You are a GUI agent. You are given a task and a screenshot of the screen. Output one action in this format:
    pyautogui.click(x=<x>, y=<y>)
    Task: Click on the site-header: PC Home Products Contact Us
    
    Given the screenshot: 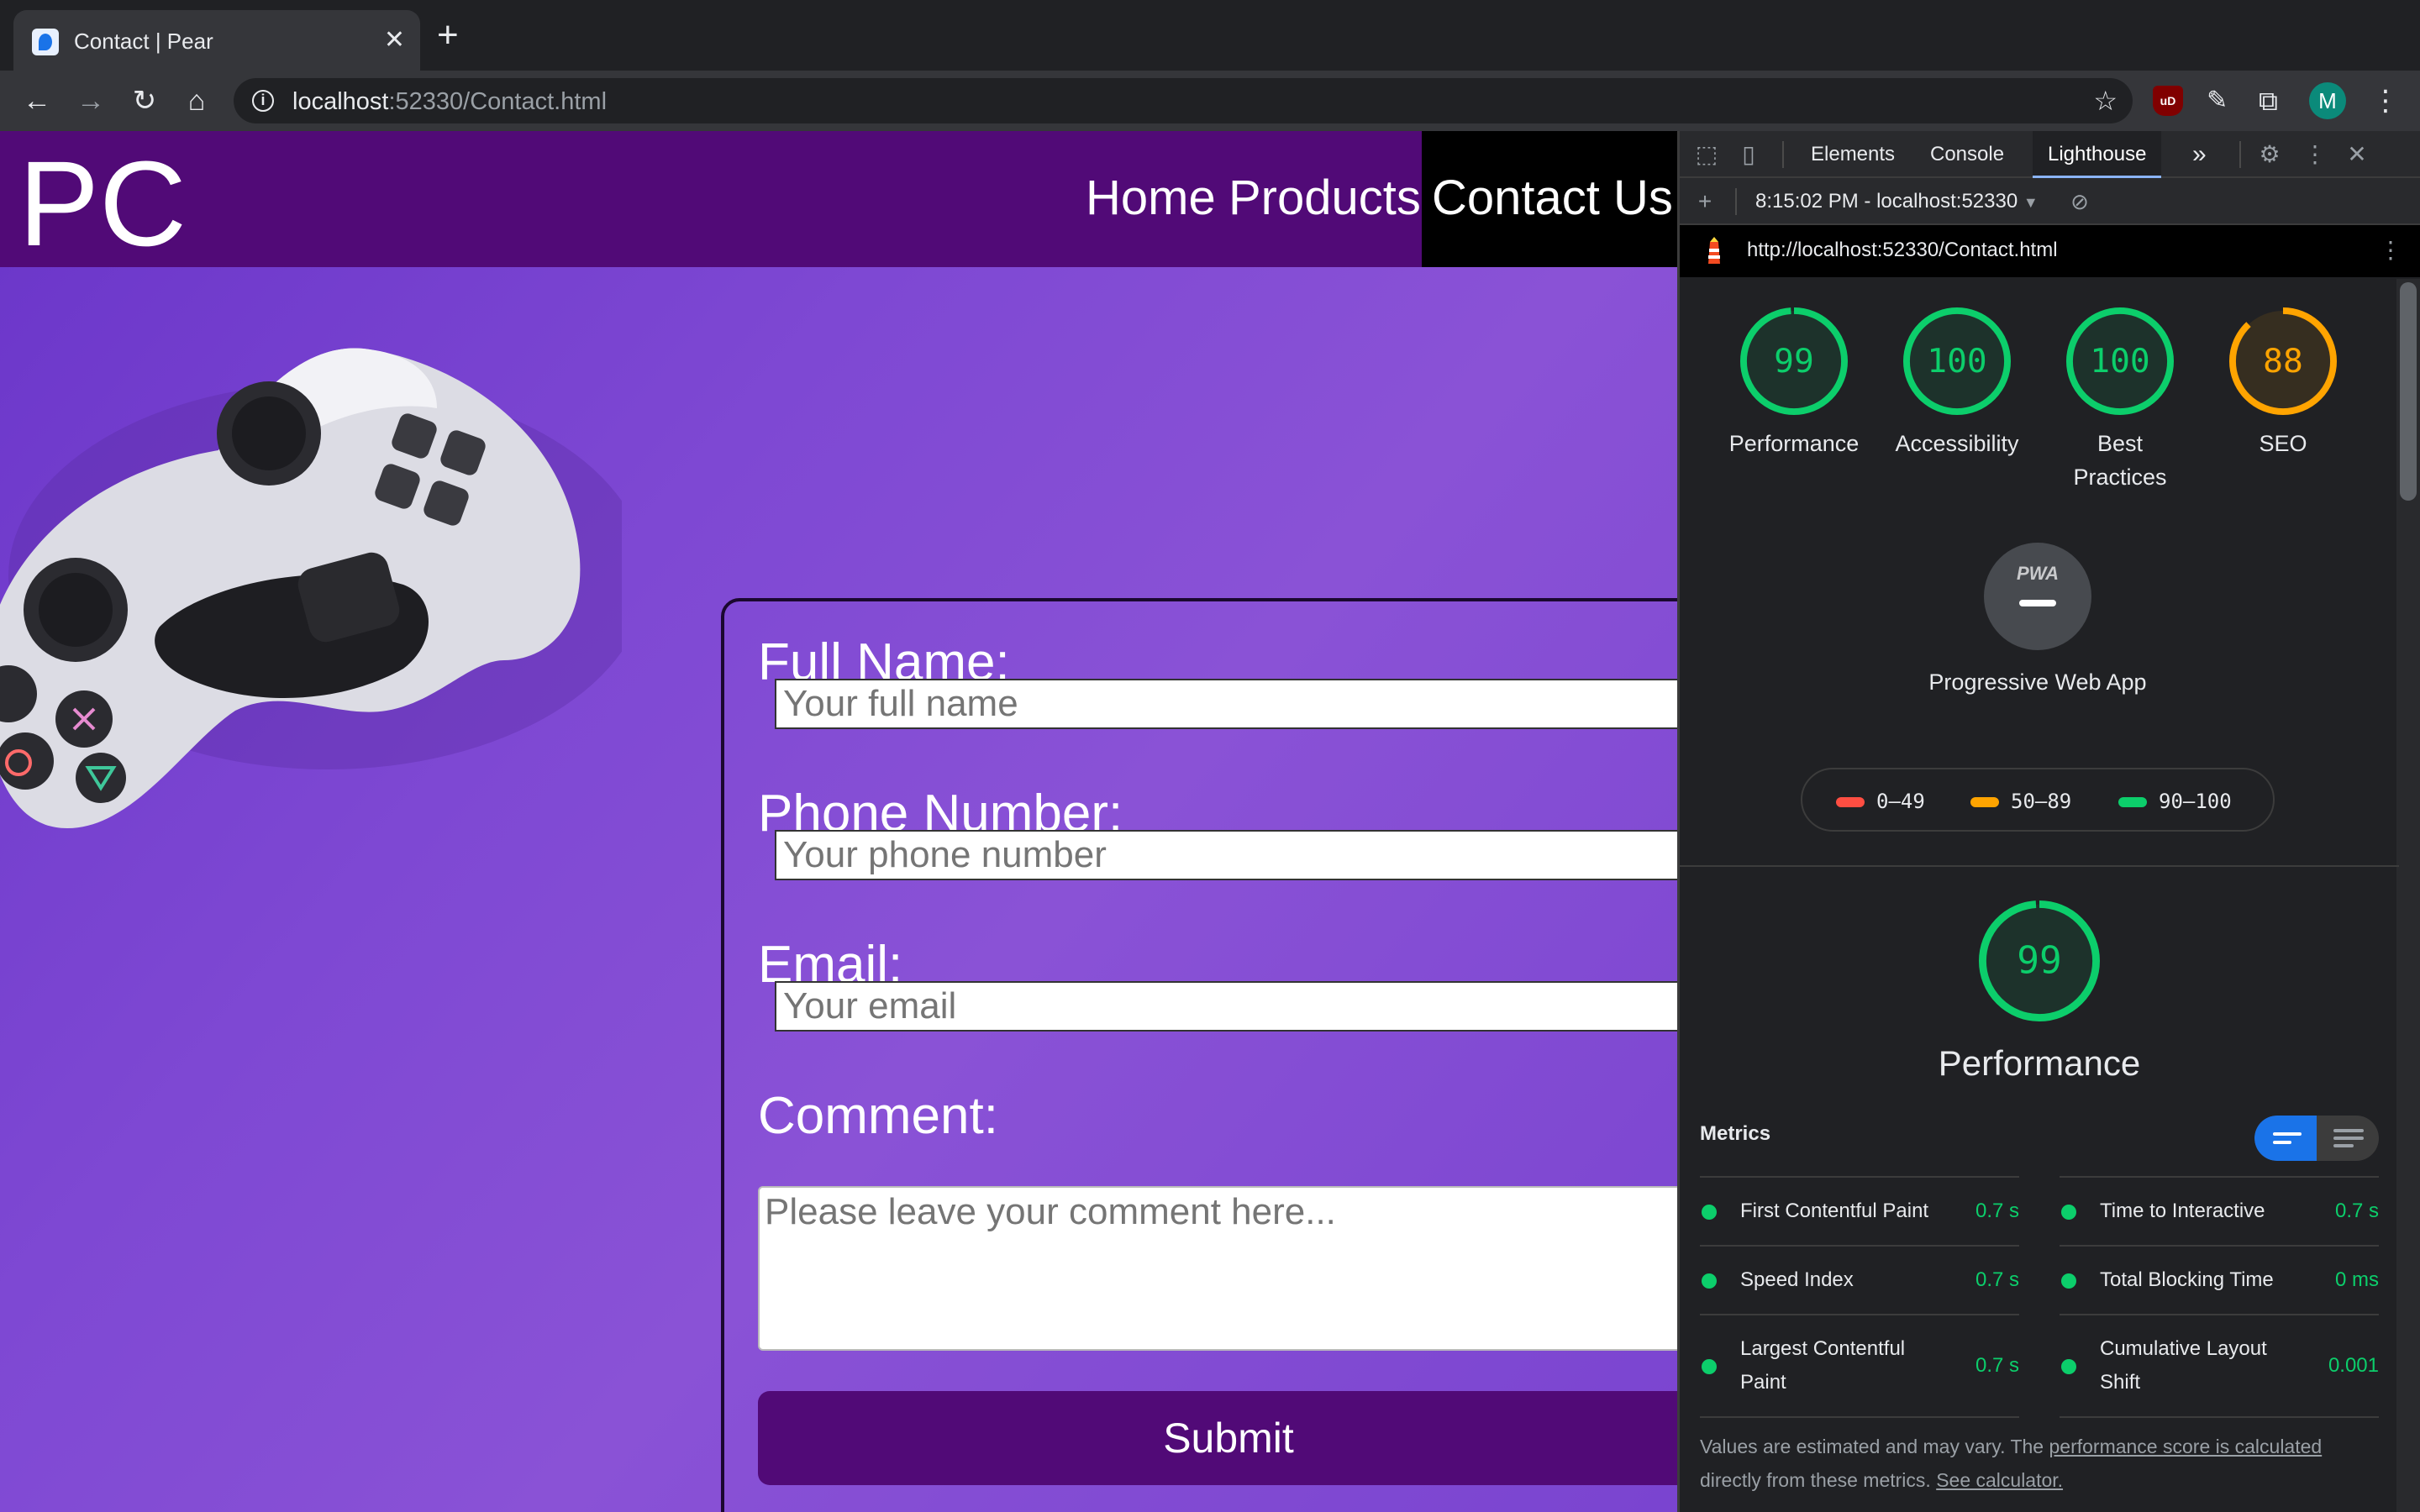 What is the action you would take?
    pyautogui.click(x=839, y=199)
    